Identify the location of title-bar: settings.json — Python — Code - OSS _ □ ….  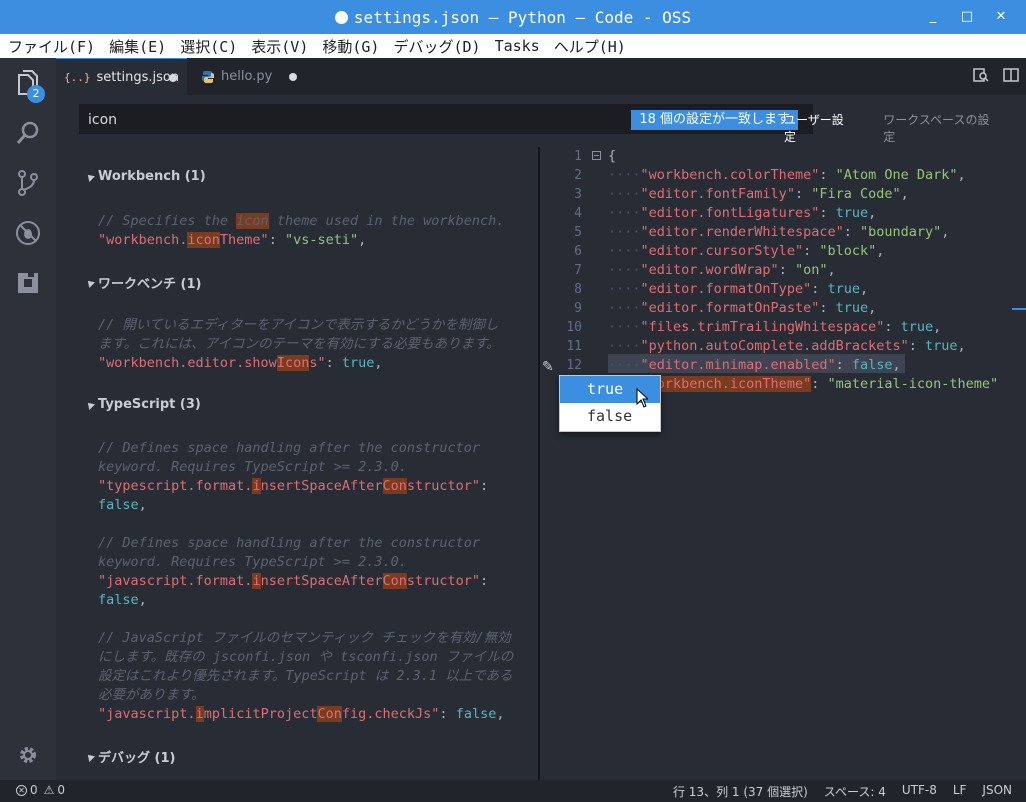
(513, 17).